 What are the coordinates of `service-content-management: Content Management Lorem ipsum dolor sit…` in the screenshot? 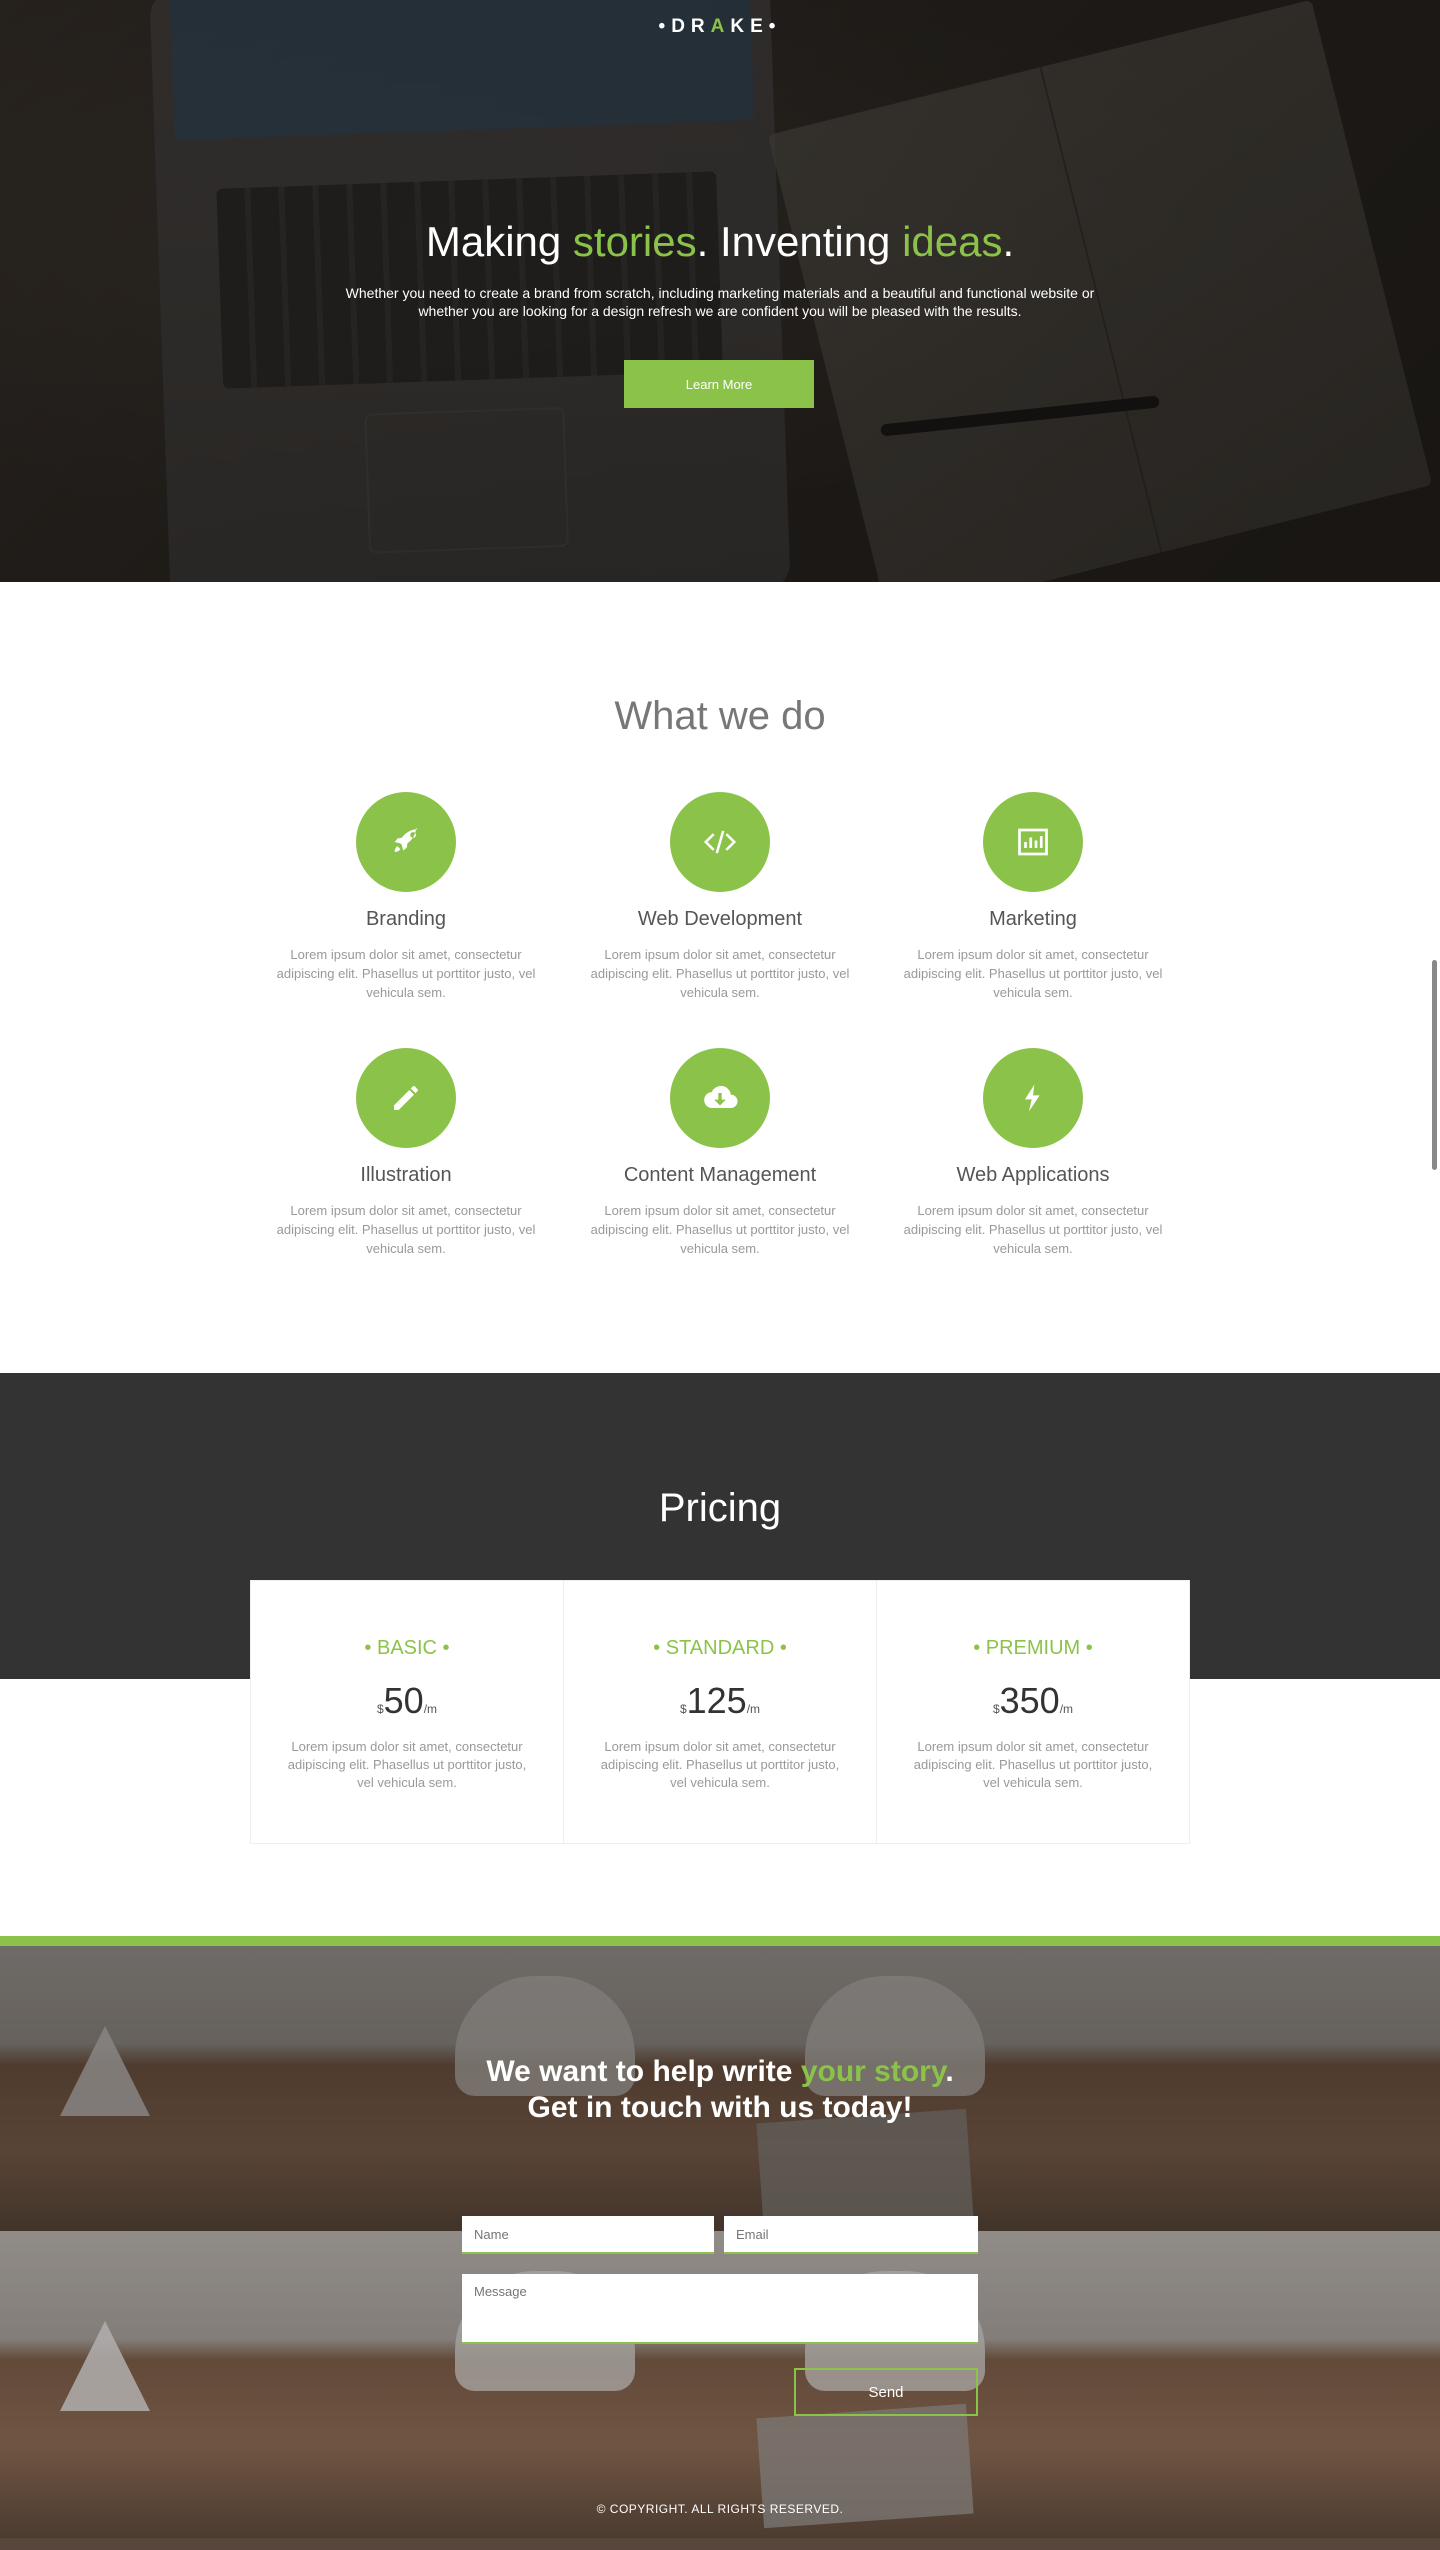 It's located at (720, 1153).